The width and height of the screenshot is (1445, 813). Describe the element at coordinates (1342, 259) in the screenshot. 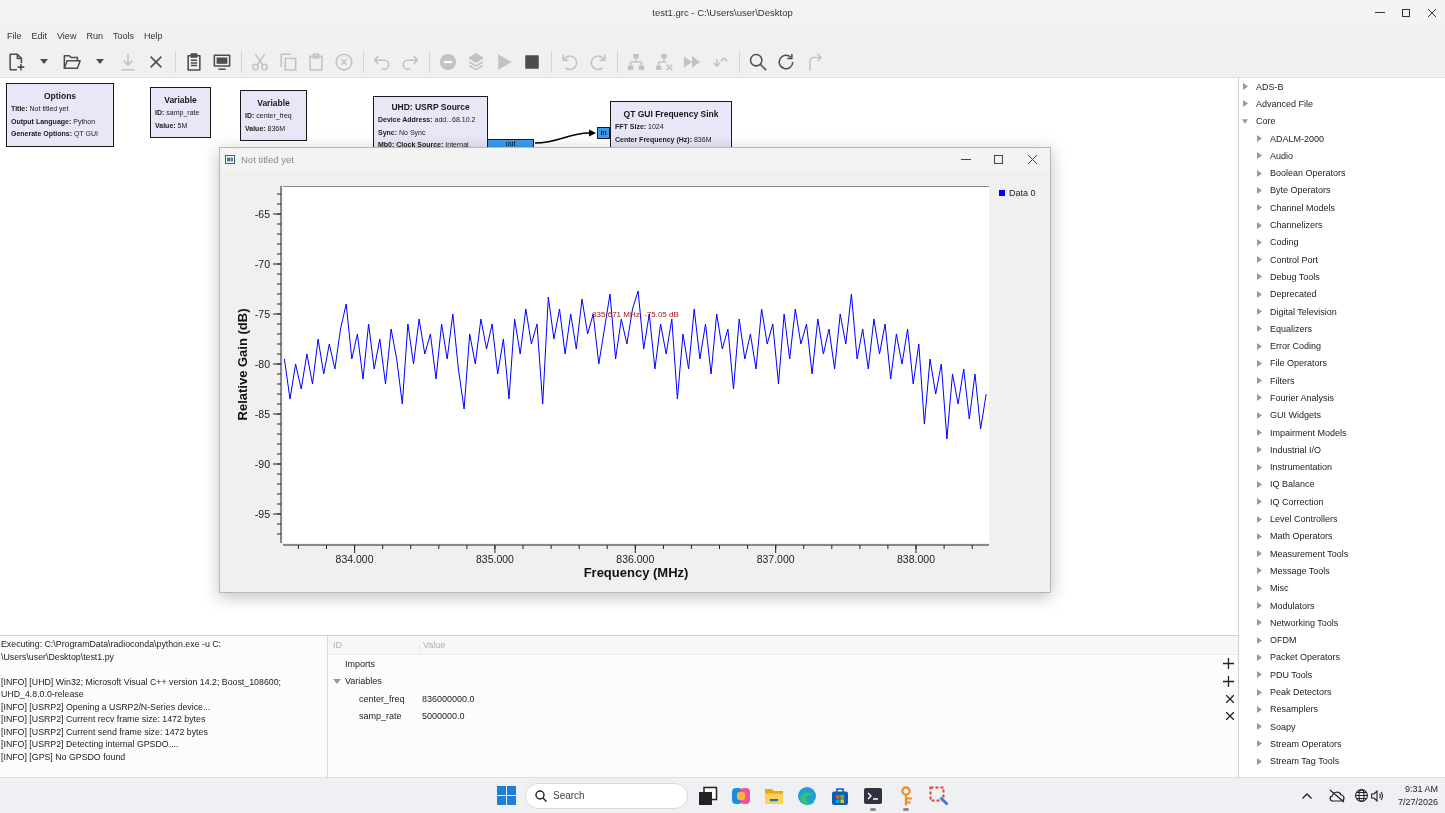

I see `library-category: Control Port` at that location.